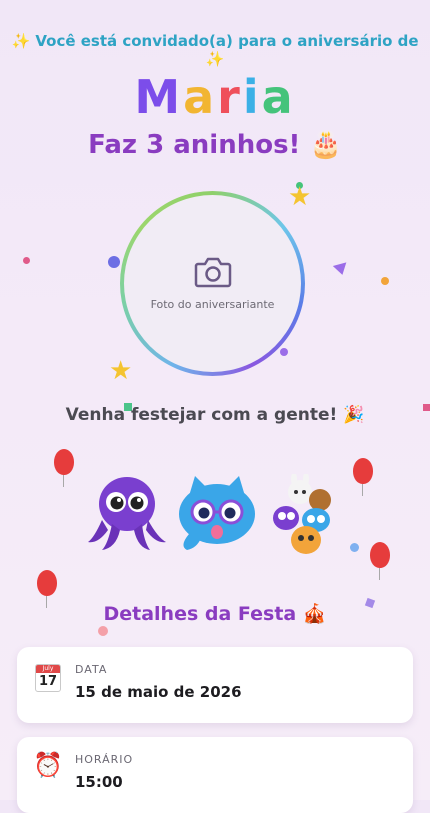 This screenshot has width=430, height=813. I want to click on confetti-triangle, so click(341, 269).